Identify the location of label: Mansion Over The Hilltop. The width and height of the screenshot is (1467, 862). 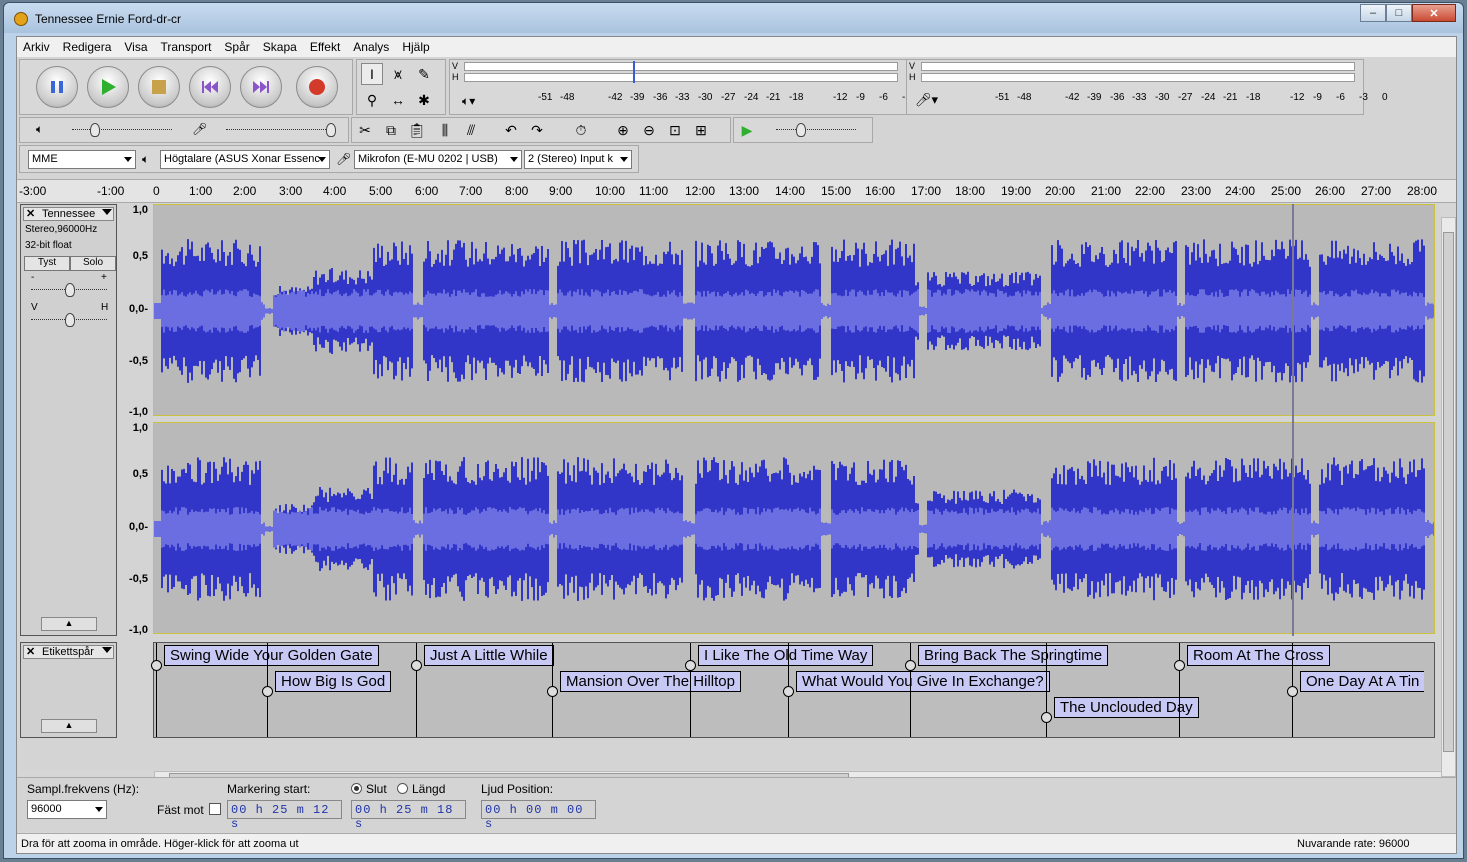
(650, 681).